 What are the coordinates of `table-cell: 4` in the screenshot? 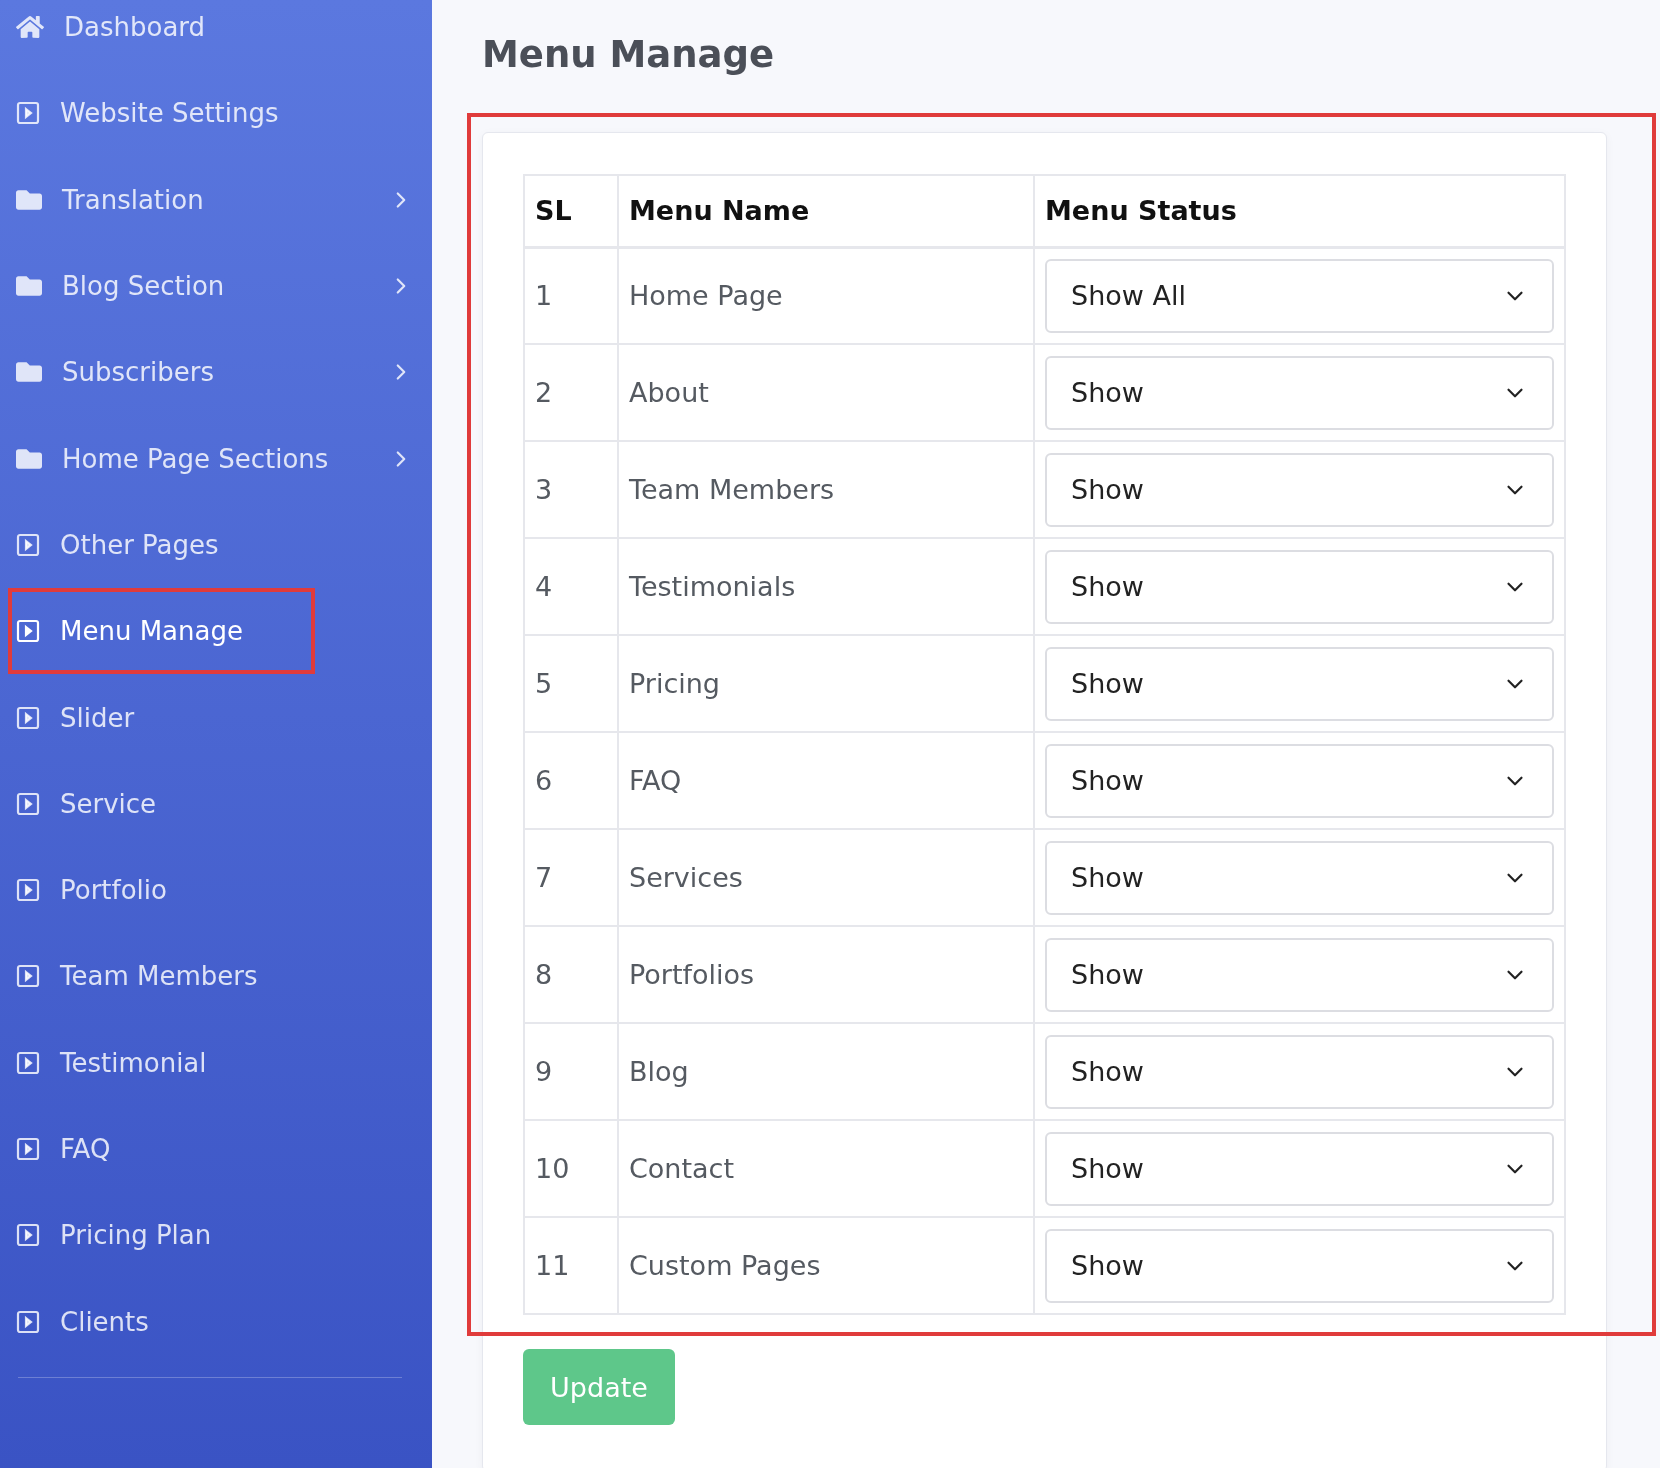 It's located at (571, 586).